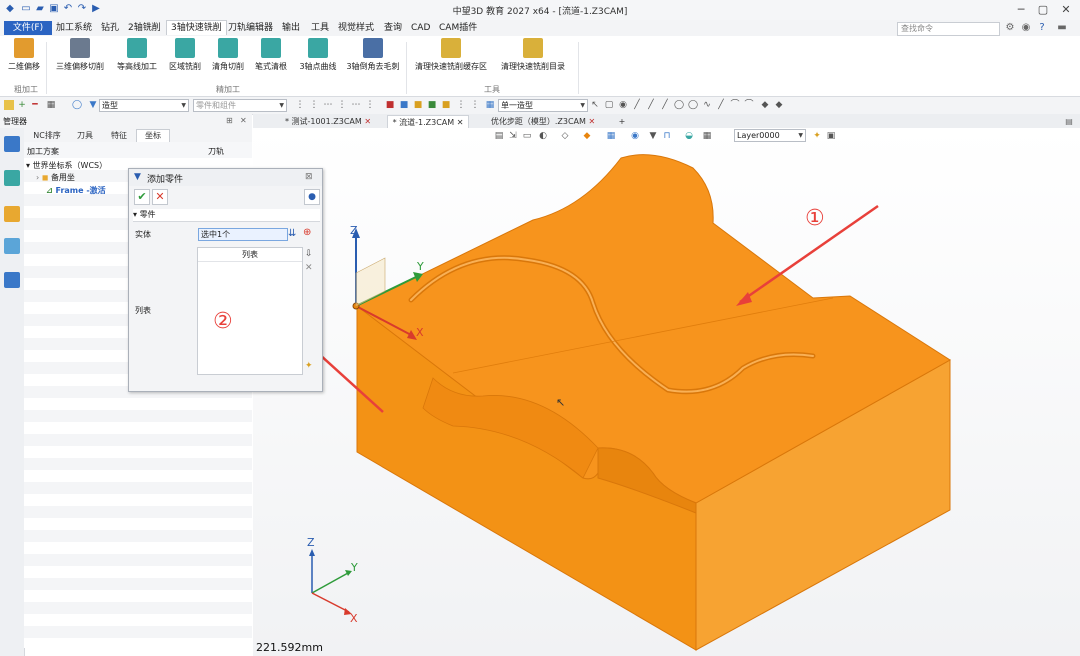 This screenshot has height=656, width=1080. Describe the element at coordinates (475, 105) in the screenshot. I see `snap-icon-13: ⋮` at that location.